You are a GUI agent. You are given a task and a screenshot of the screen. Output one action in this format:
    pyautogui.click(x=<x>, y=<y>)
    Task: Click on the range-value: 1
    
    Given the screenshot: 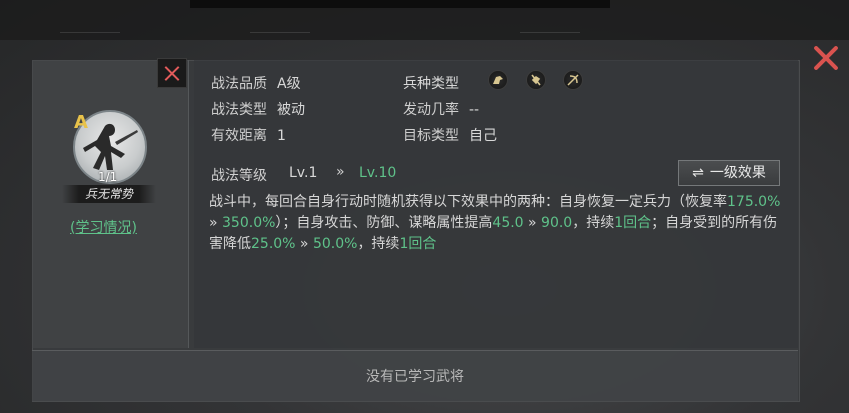 What is the action you would take?
    pyautogui.click(x=281, y=136)
    